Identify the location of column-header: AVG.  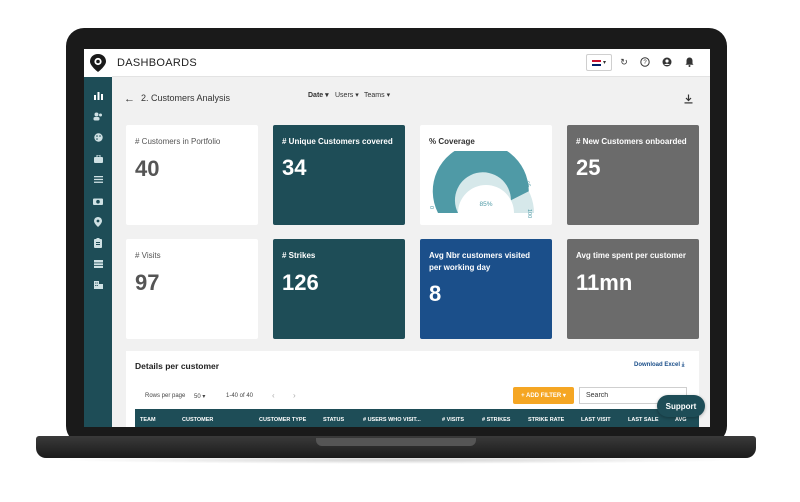
(681, 420).